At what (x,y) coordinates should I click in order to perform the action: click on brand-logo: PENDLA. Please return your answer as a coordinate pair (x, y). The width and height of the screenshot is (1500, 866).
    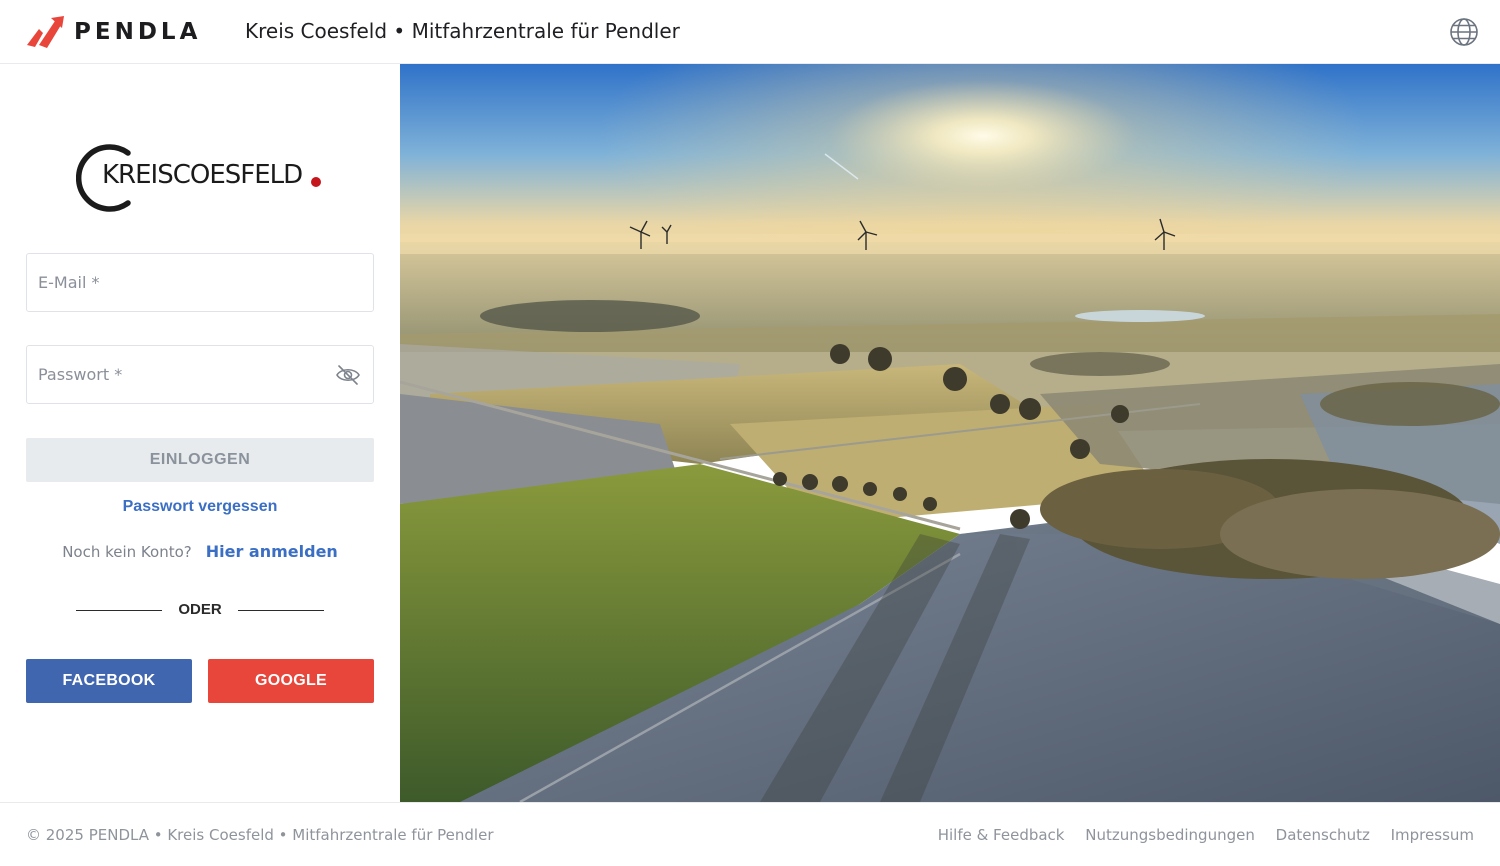
    Looking at the image, I should click on (113, 32).